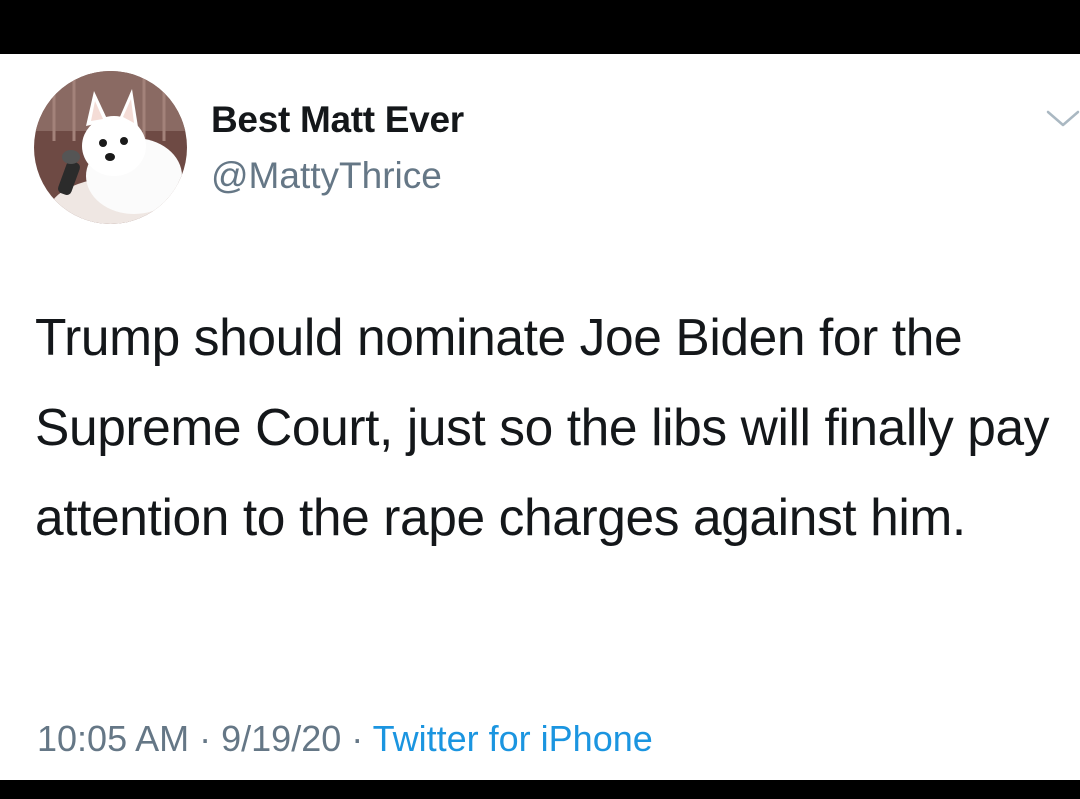 This screenshot has width=1080, height=799. I want to click on author-display-name: Best Matt Ever, so click(337, 120).